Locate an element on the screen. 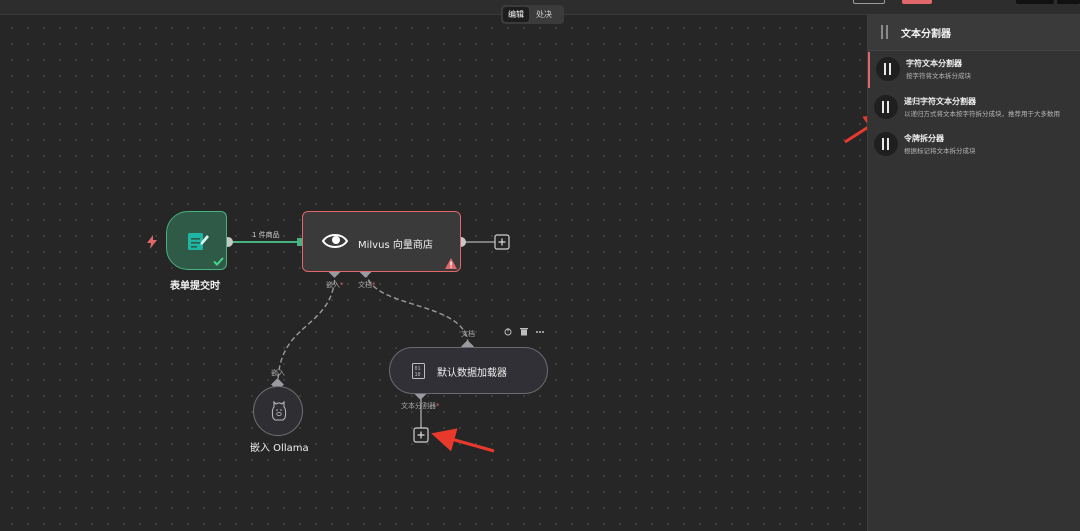 The width and height of the screenshot is (1080, 531). port-label-document: 文档* is located at coordinates (367, 285).